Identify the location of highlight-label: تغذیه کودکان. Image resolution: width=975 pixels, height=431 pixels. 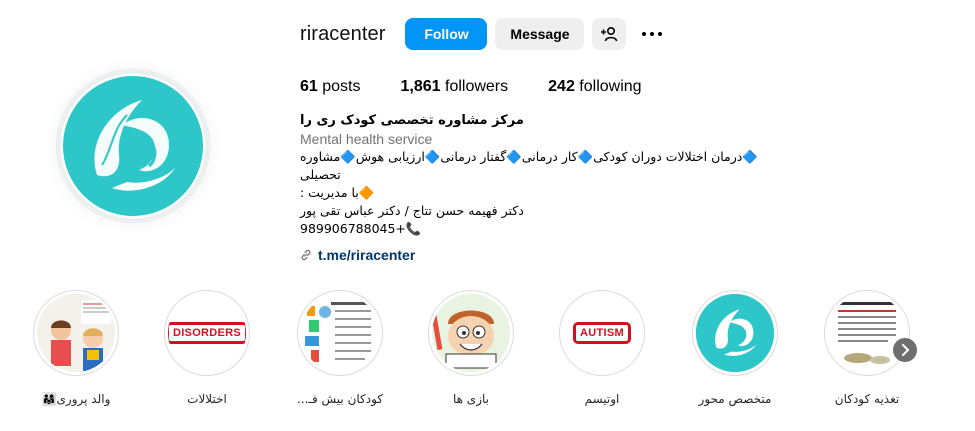
(867, 399).